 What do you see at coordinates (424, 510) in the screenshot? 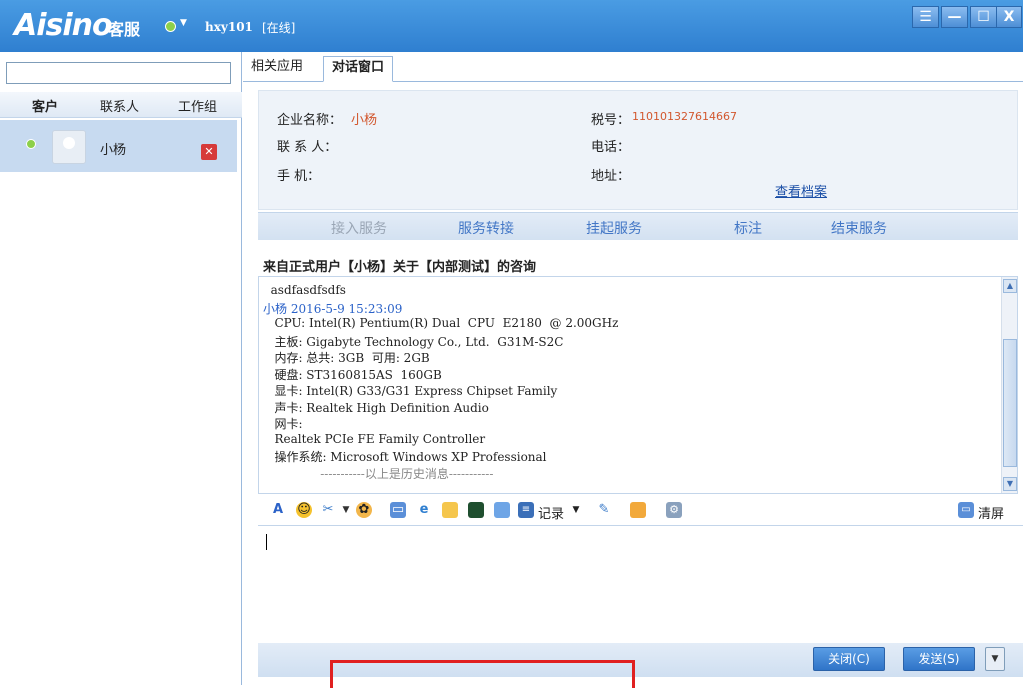
I see `browser-icon: e` at bounding box center [424, 510].